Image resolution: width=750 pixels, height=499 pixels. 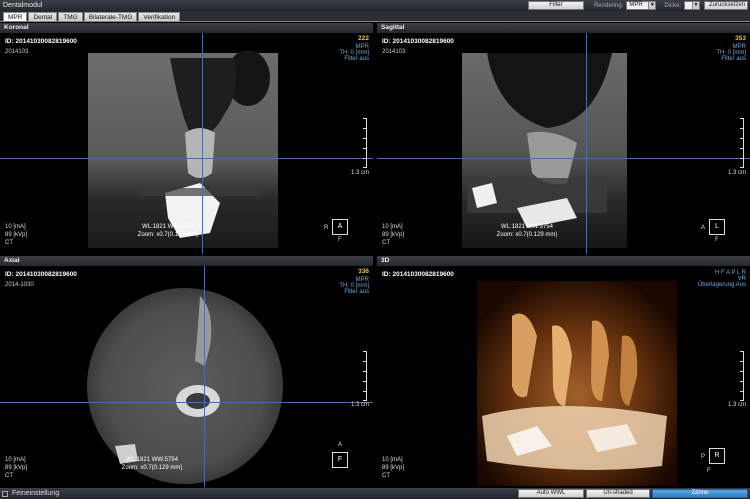 I want to click on view-info: H F A P L R VR Überlagerung Aus, so click(x=722, y=279).